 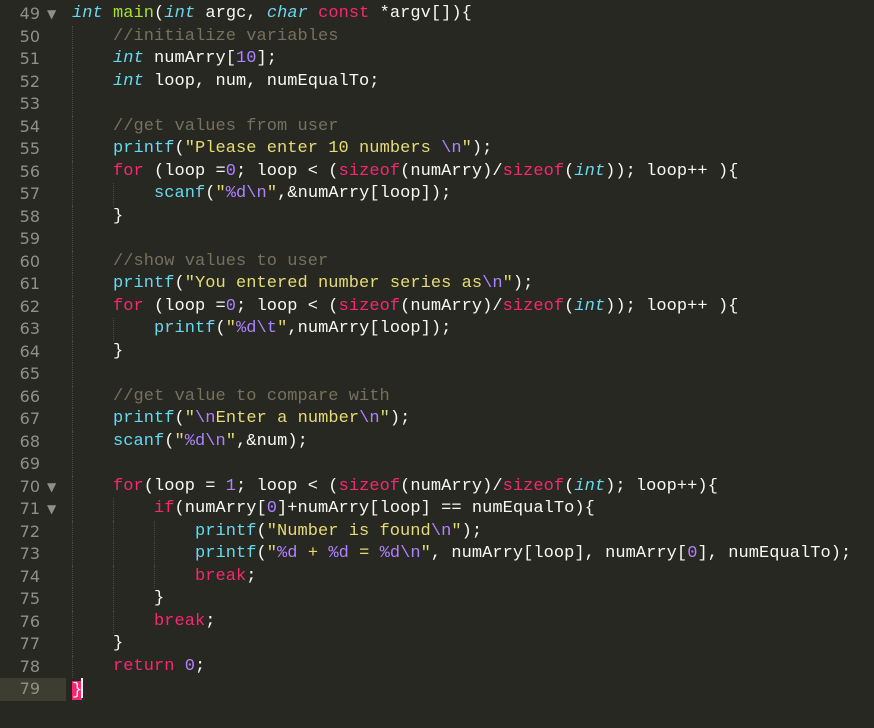 What do you see at coordinates (128, 306) in the screenshot?
I see `keyword-token: for` at bounding box center [128, 306].